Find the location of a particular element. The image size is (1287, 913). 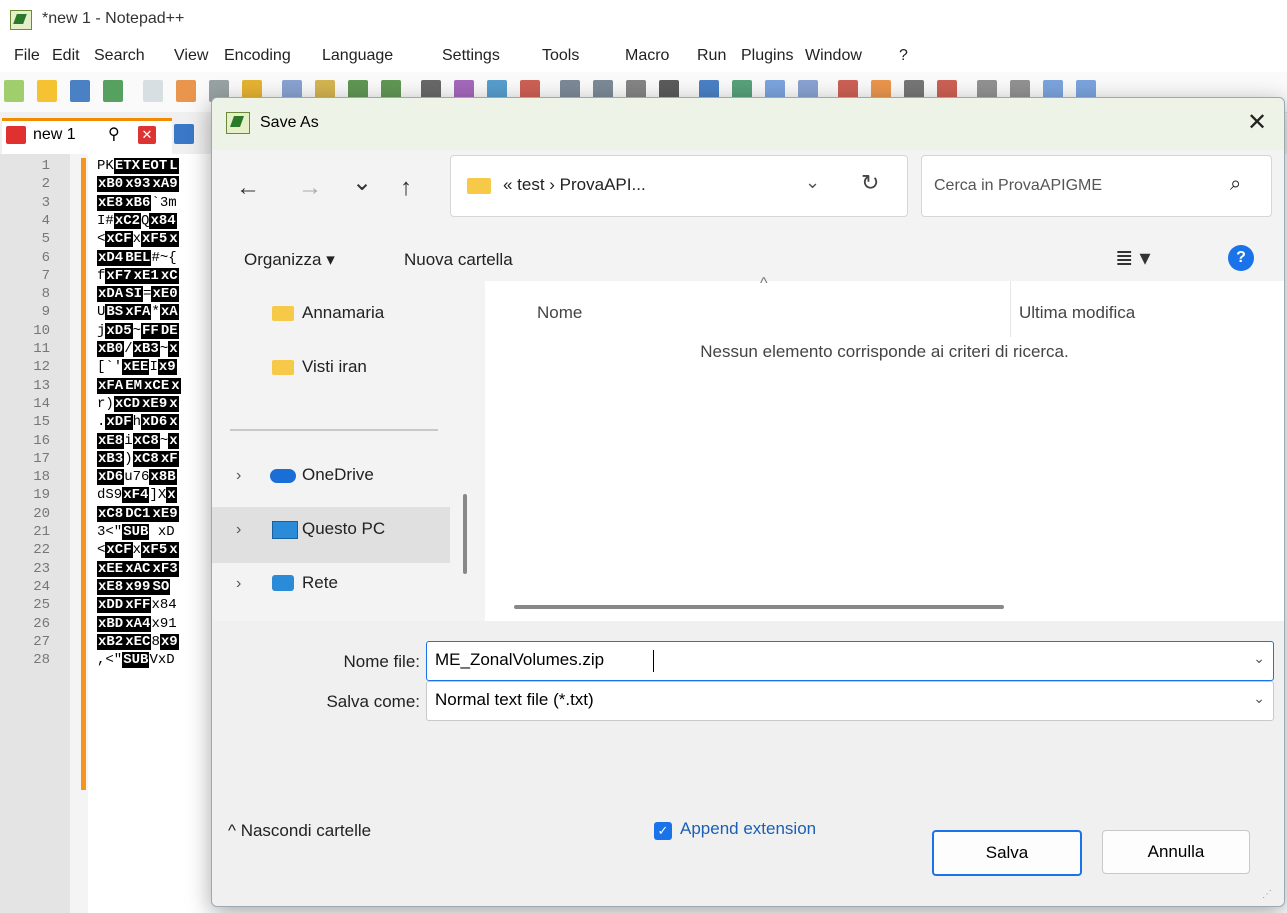

code-line: 3<"SUB xD is located at coordinates (136, 532).